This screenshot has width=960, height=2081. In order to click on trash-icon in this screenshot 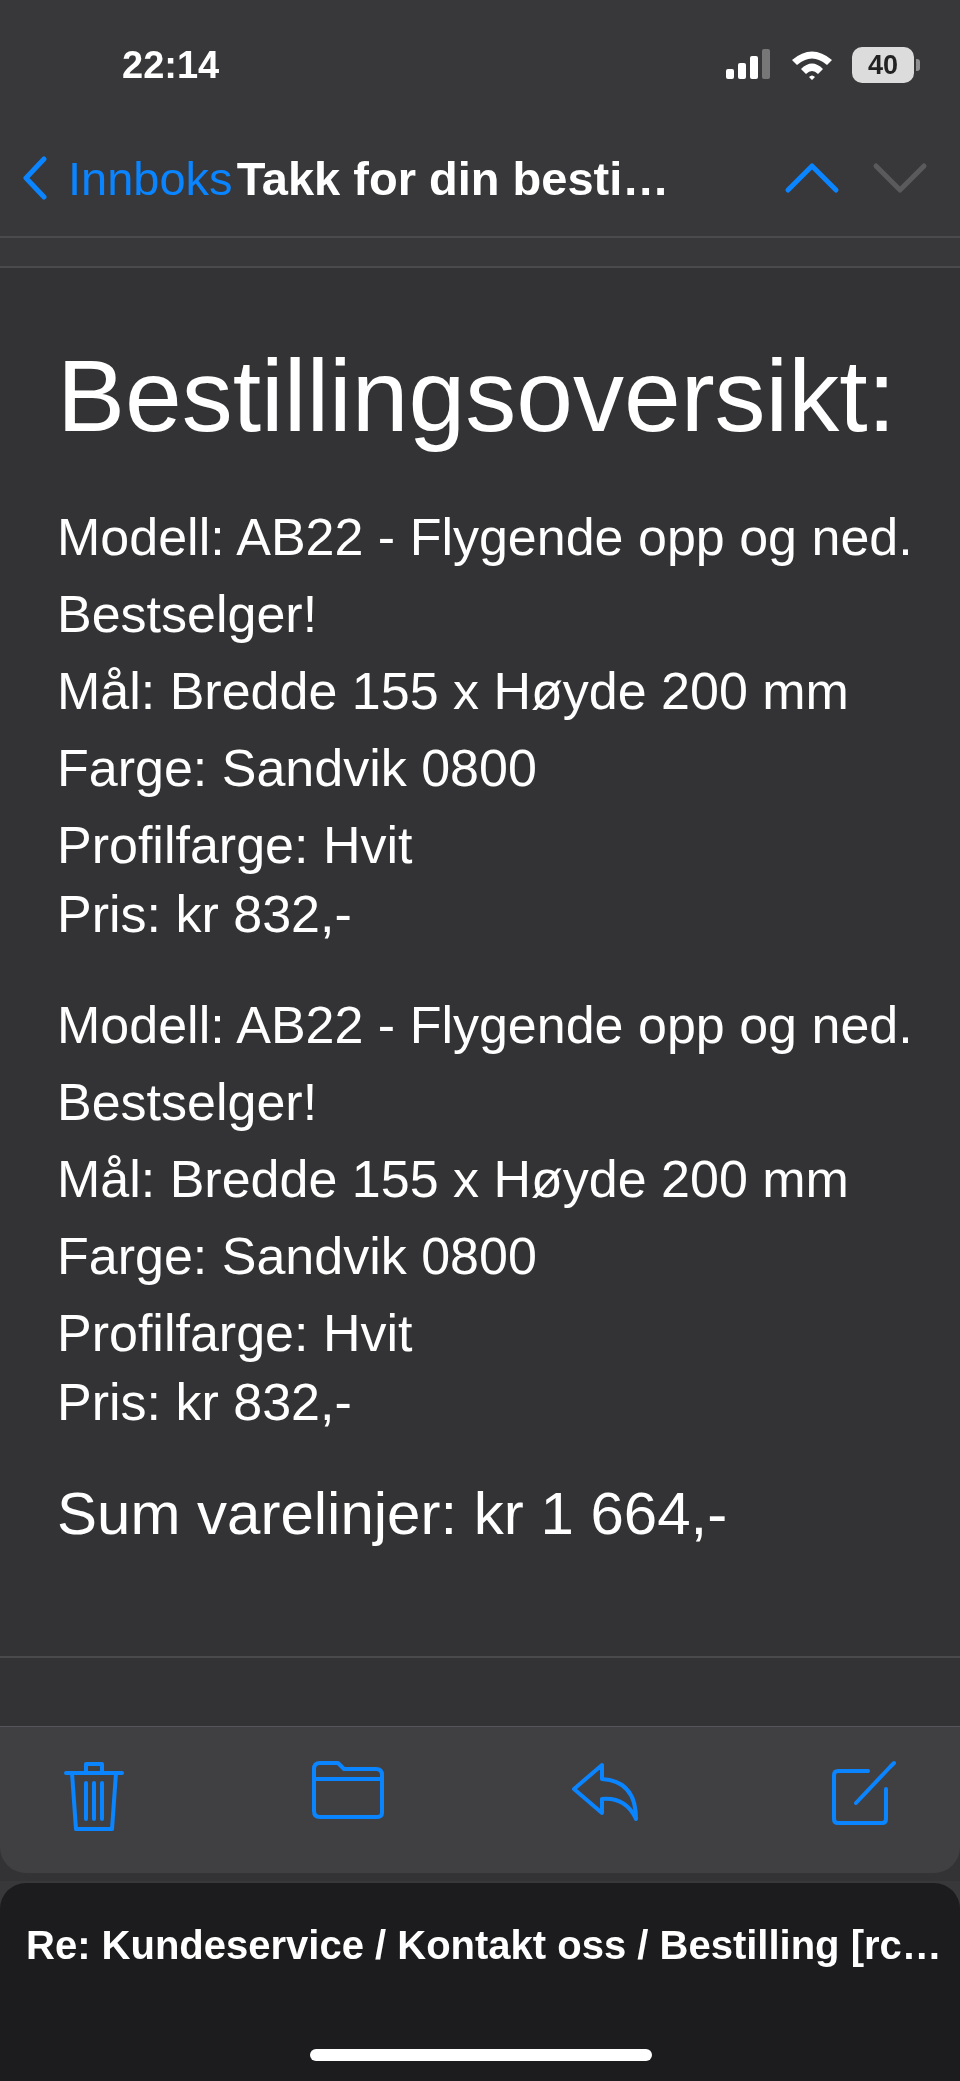, I will do `click(94, 1796)`.